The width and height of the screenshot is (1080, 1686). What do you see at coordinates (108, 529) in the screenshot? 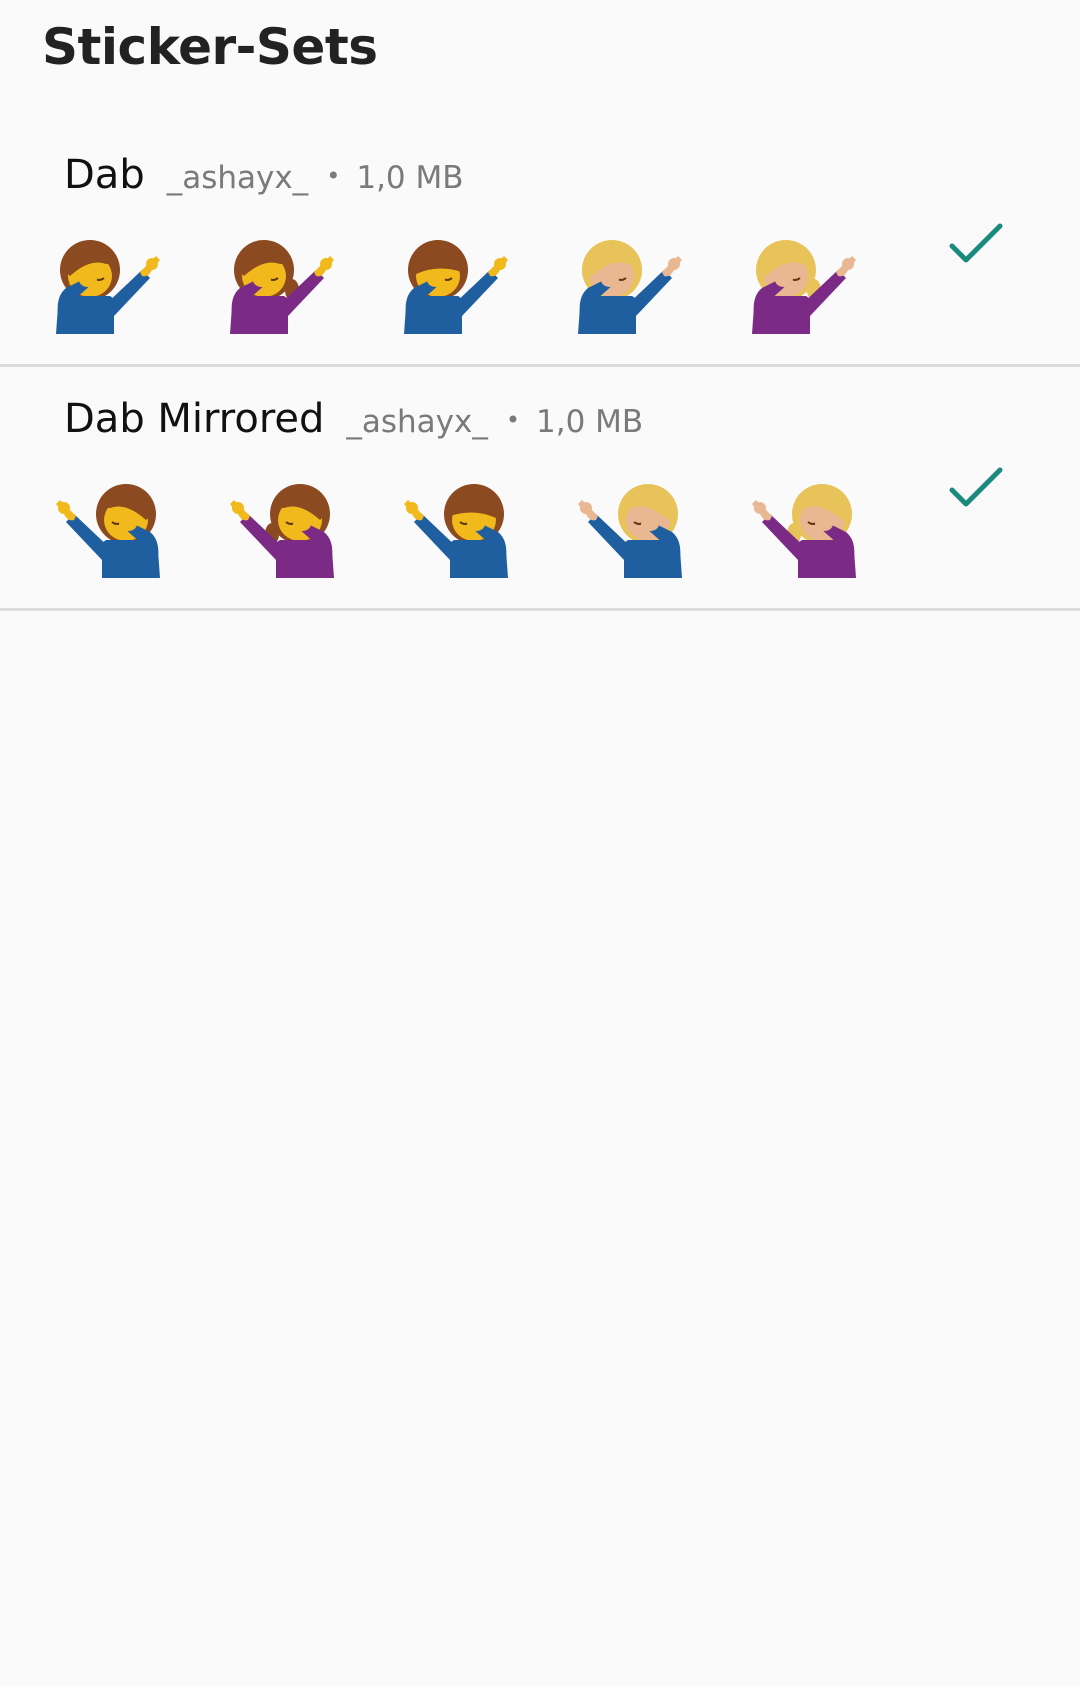
I see `dab-boy-brown-mirrored-sticker` at bounding box center [108, 529].